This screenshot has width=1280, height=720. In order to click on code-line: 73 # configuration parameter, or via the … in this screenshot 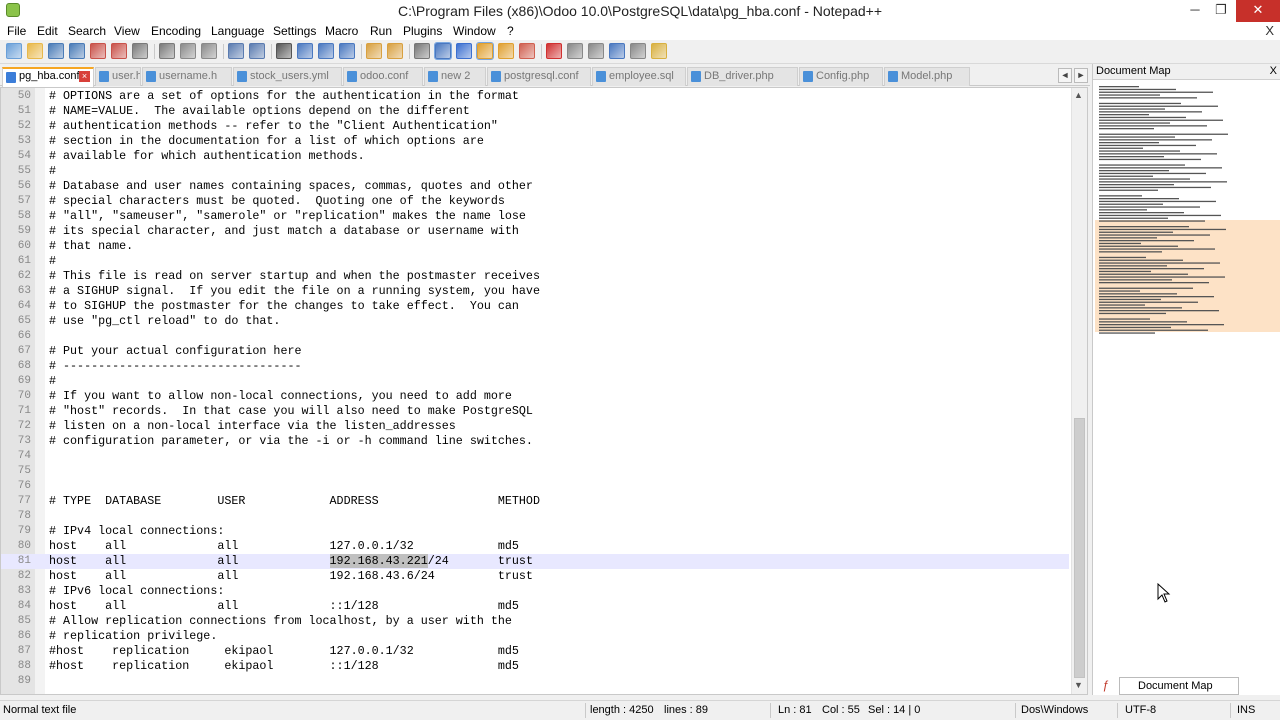, I will do `click(535, 441)`.